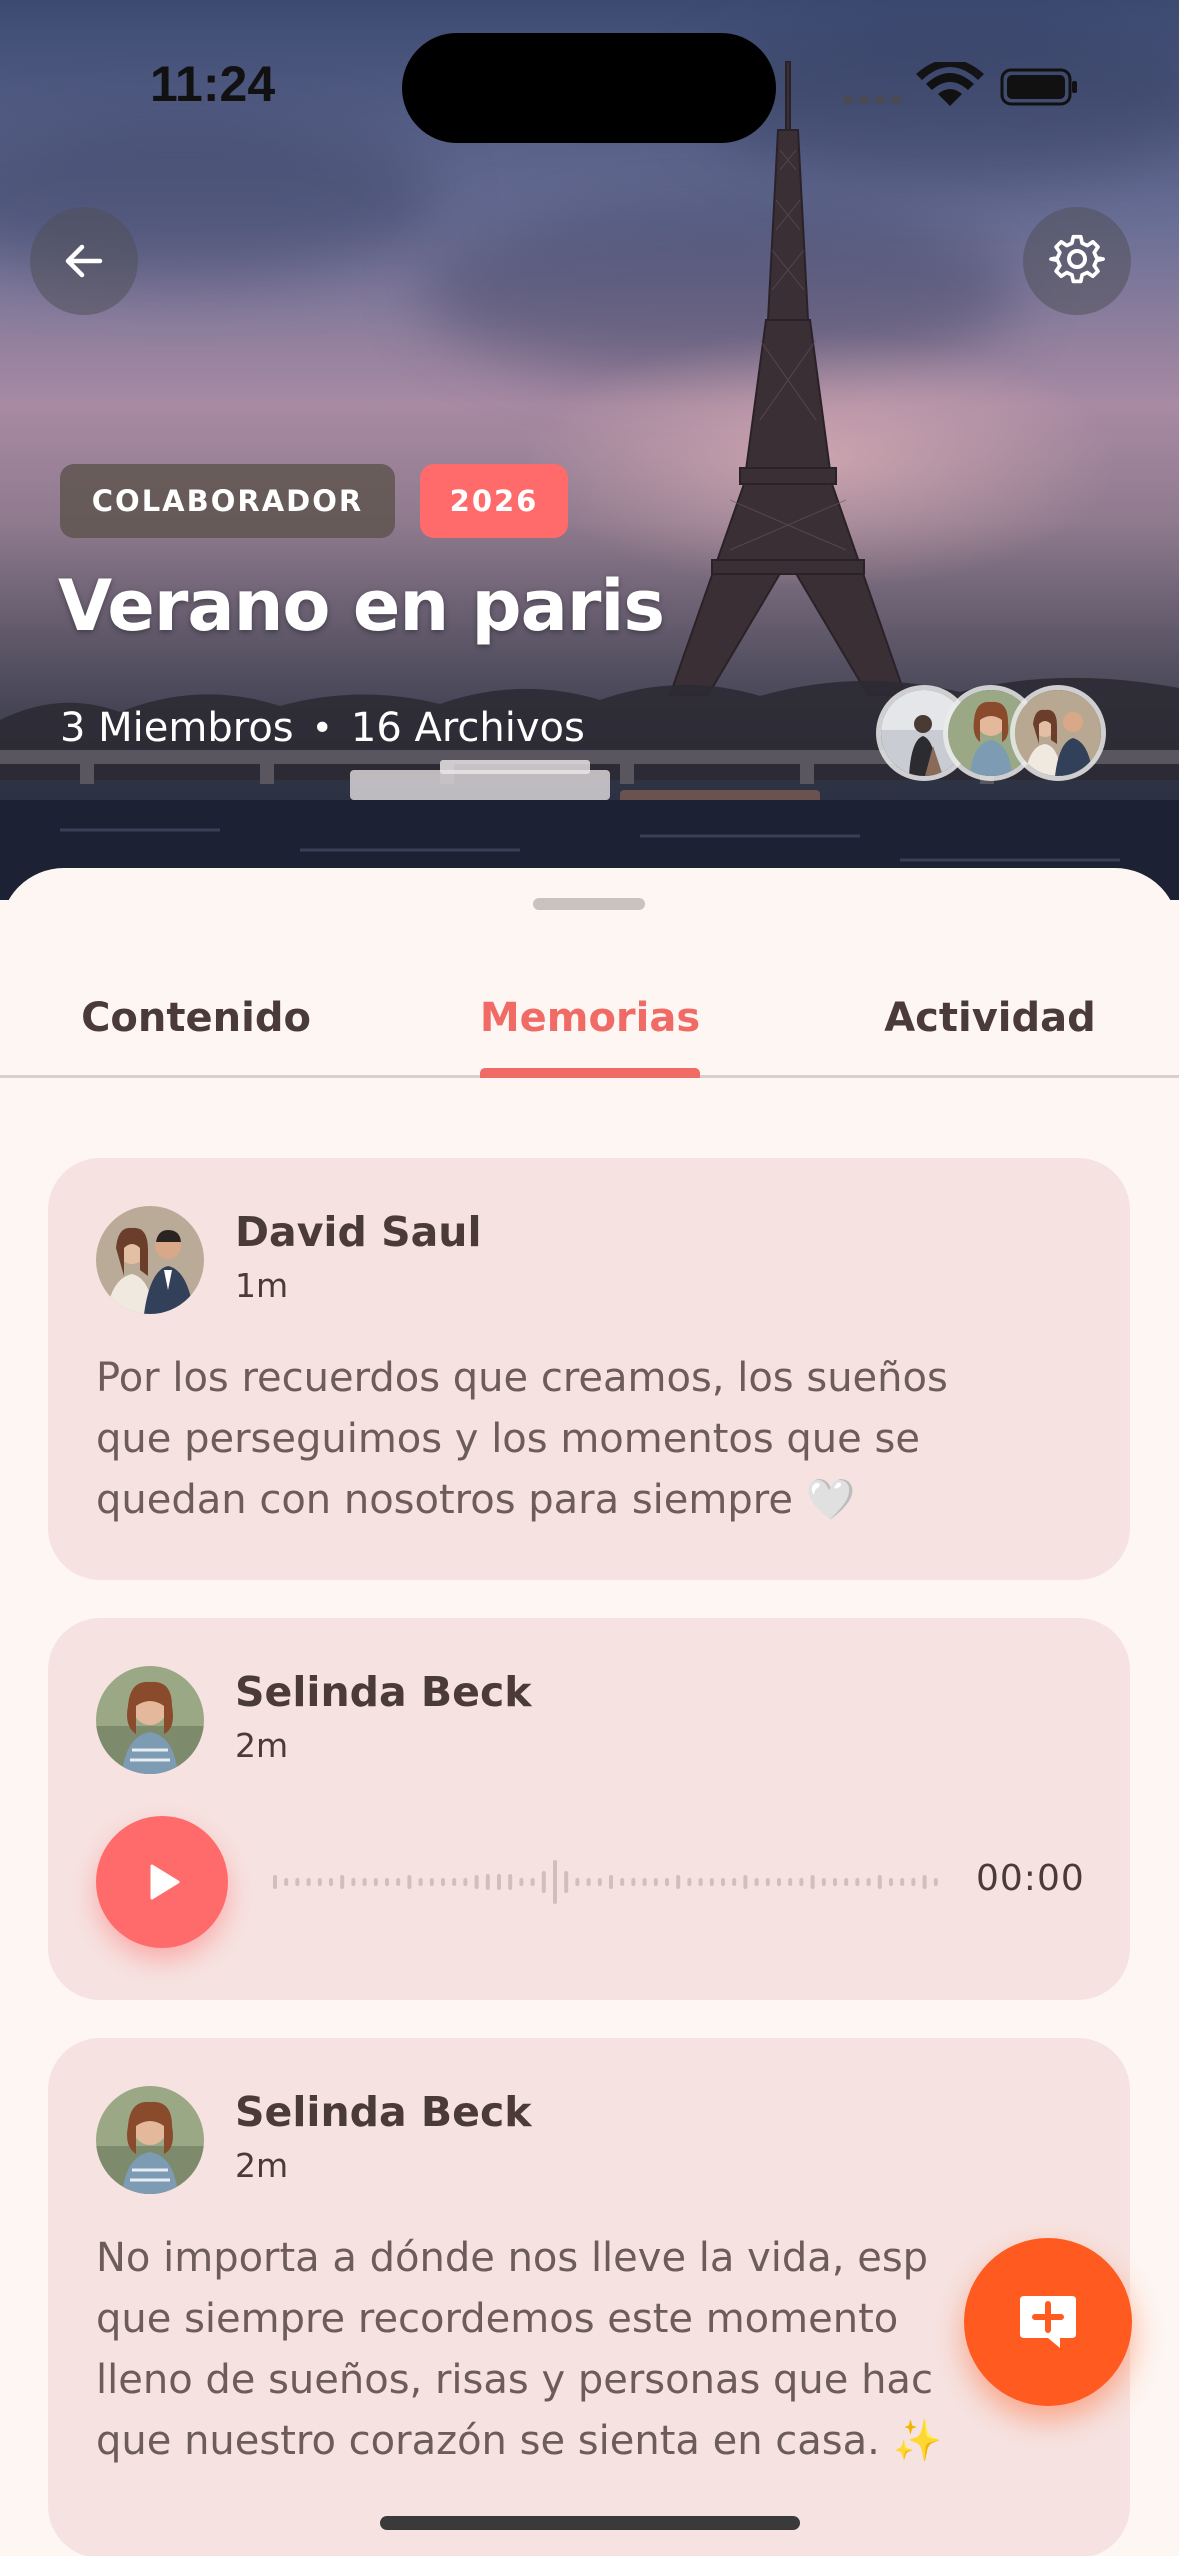 The width and height of the screenshot is (1179, 2556). What do you see at coordinates (590, 2523) in the screenshot?
I see `home-indicator` at bounding box center [590, 2523].